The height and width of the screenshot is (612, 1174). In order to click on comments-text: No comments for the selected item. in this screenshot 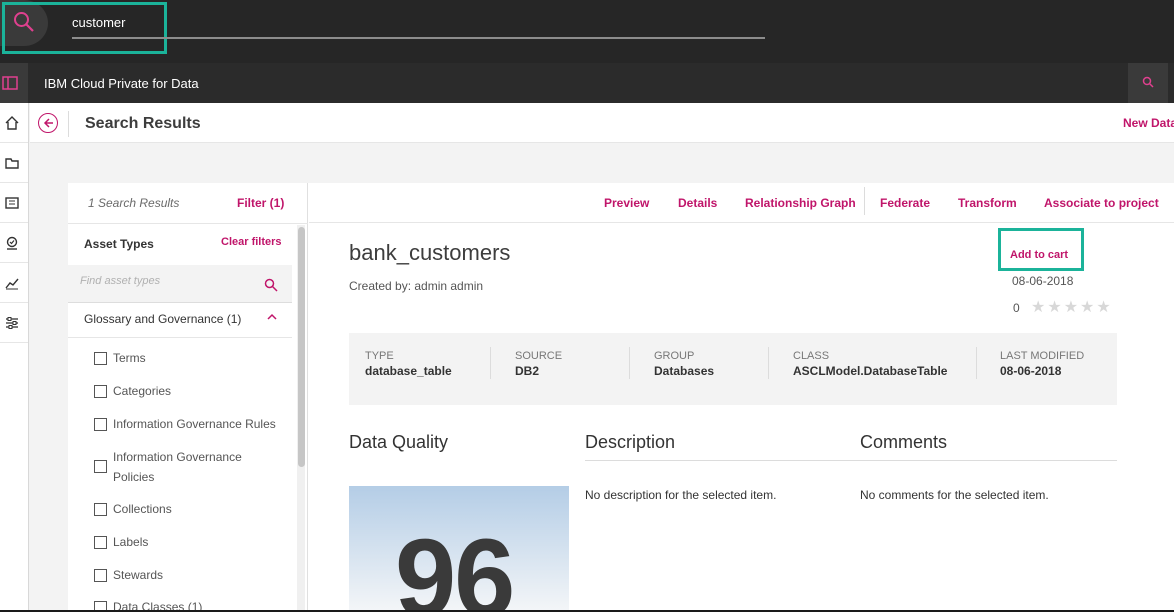, I will do `click(954, 495)`.